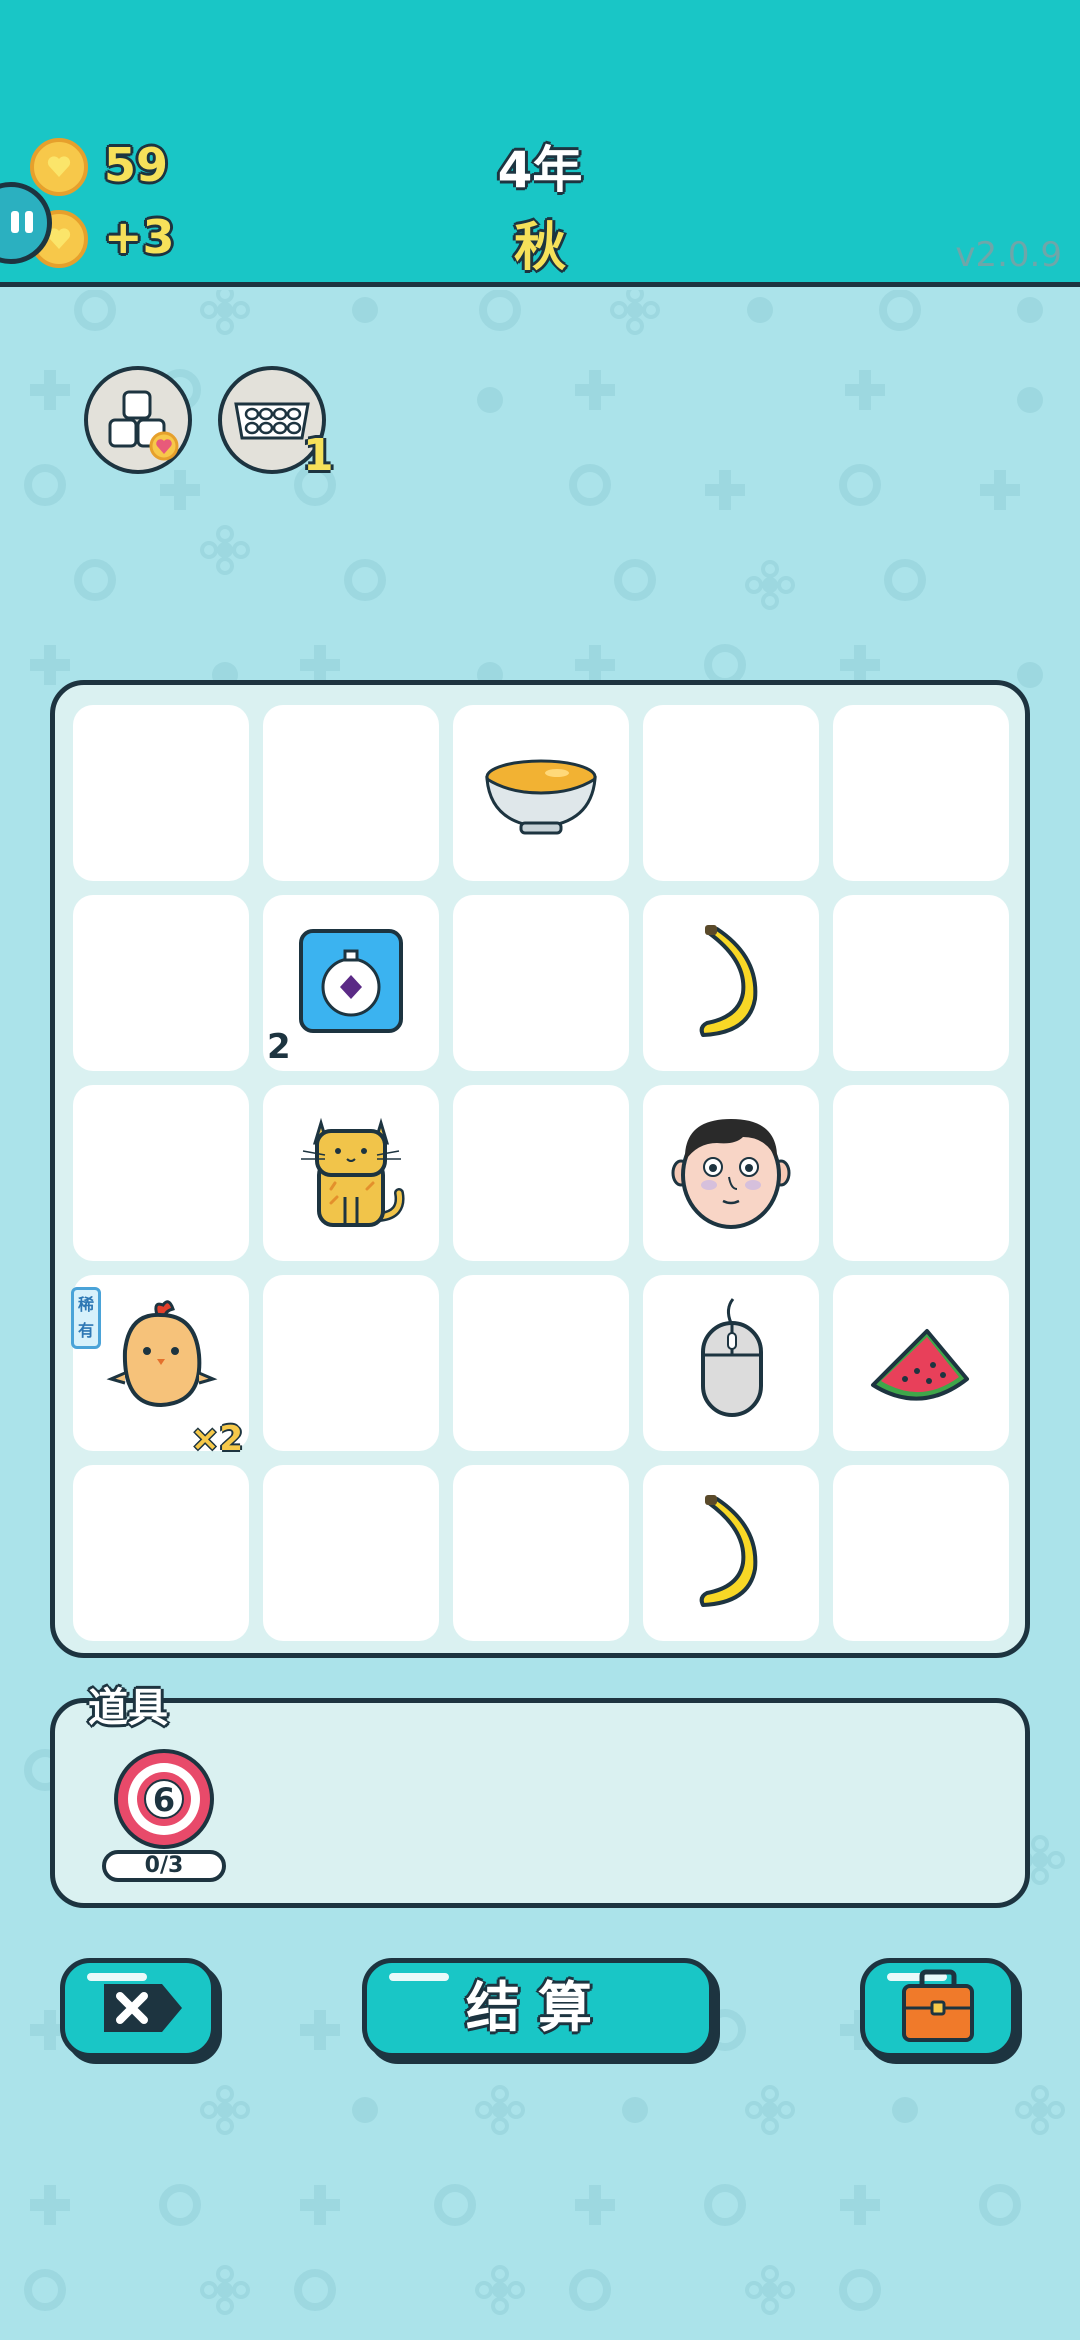 This screenshot has height=2340, width=1080. Describe the element at coordinates (732, 1357) in the screenshot. I see `computer-mouse-icon` at that location.